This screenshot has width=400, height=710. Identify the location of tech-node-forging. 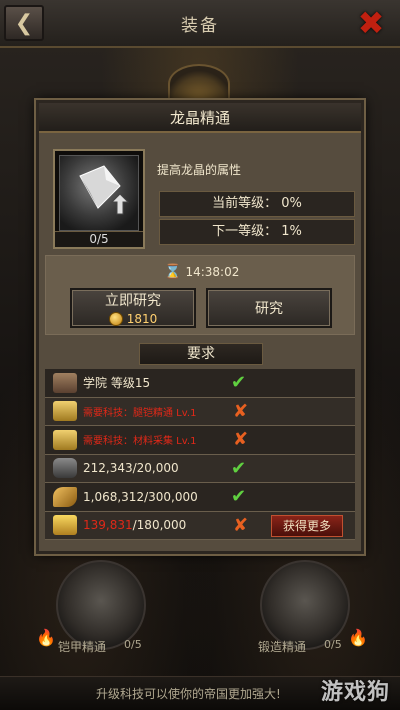
(305, 605).